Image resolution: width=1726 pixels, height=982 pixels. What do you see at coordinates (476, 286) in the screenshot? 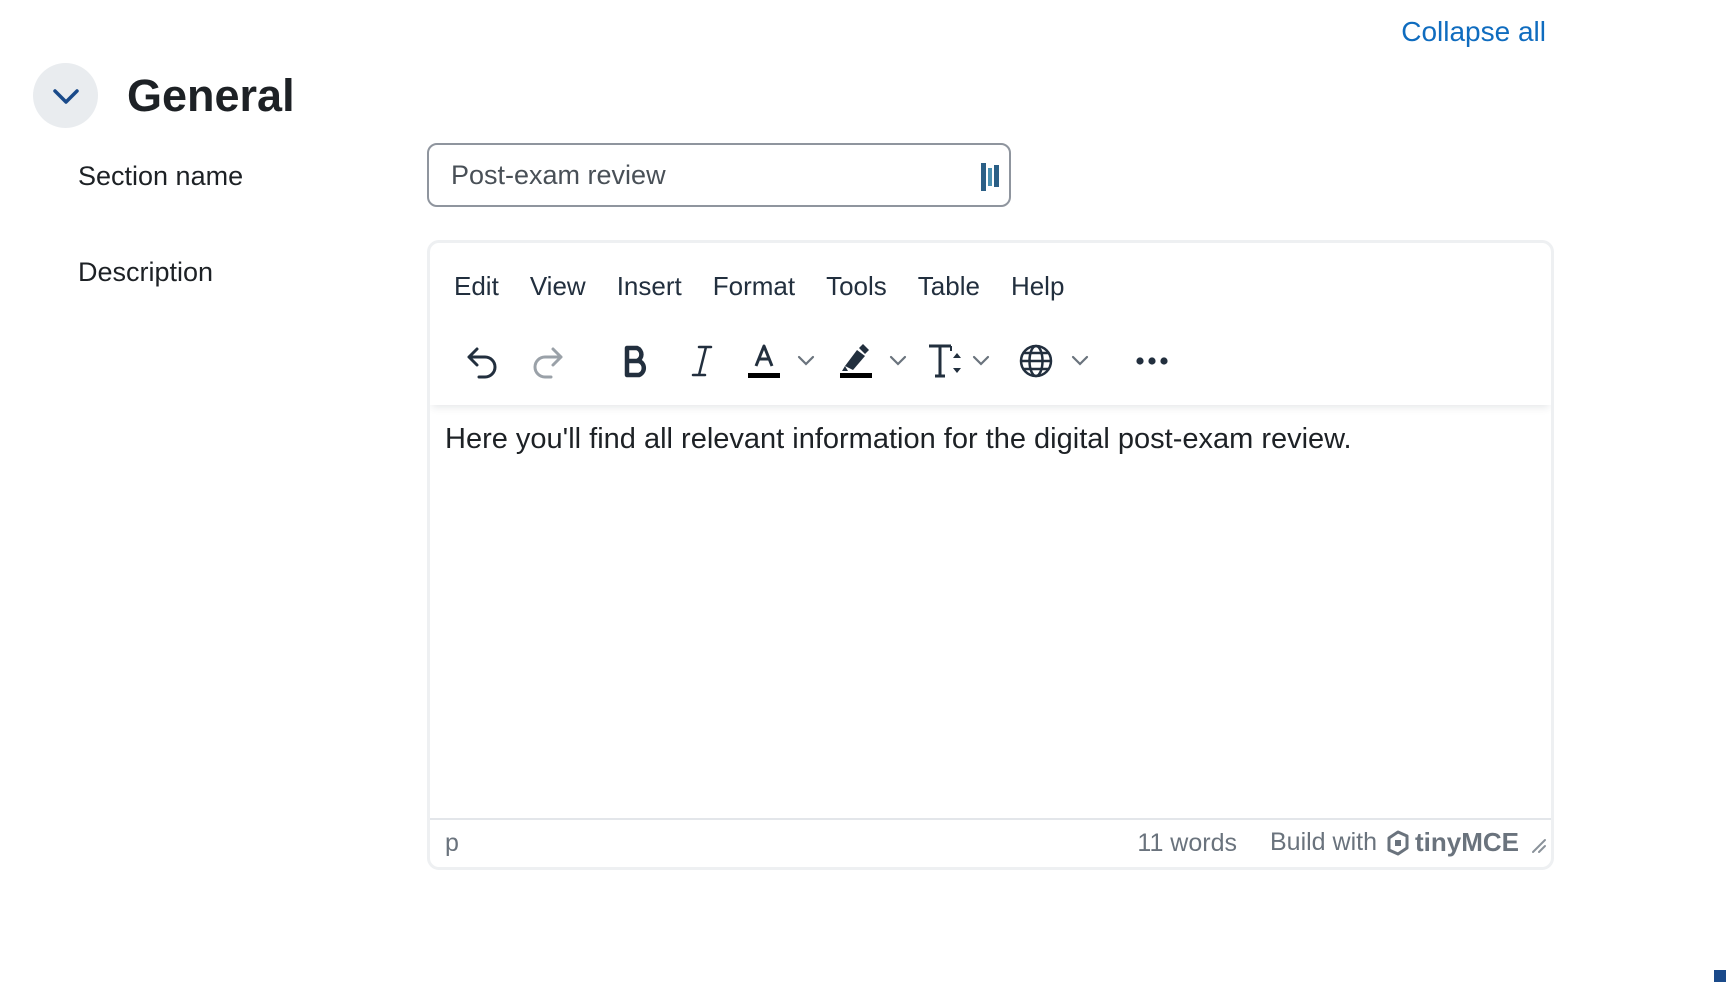
I see `menu-edit: Edit` at bounding box center [476, 286].